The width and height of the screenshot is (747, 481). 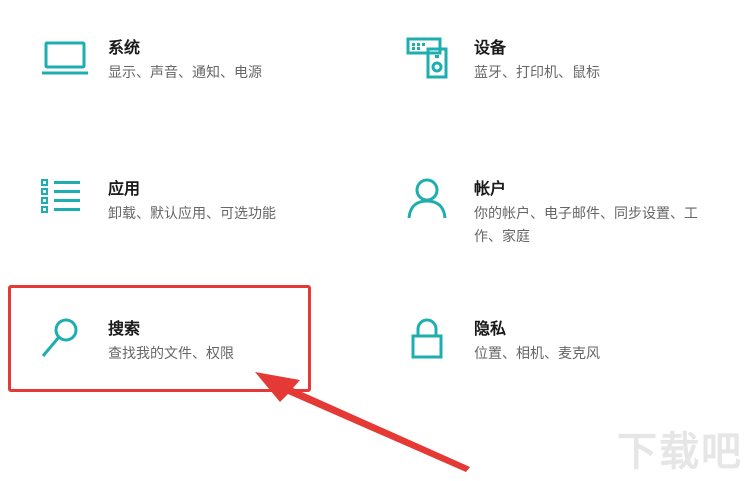 What do you see at coordinates (586, 225) in the screenshot?
I see `tile-description: 你的帐户、电子邮件、同步设置、工作、家庭` at bounding box center [586, 225].